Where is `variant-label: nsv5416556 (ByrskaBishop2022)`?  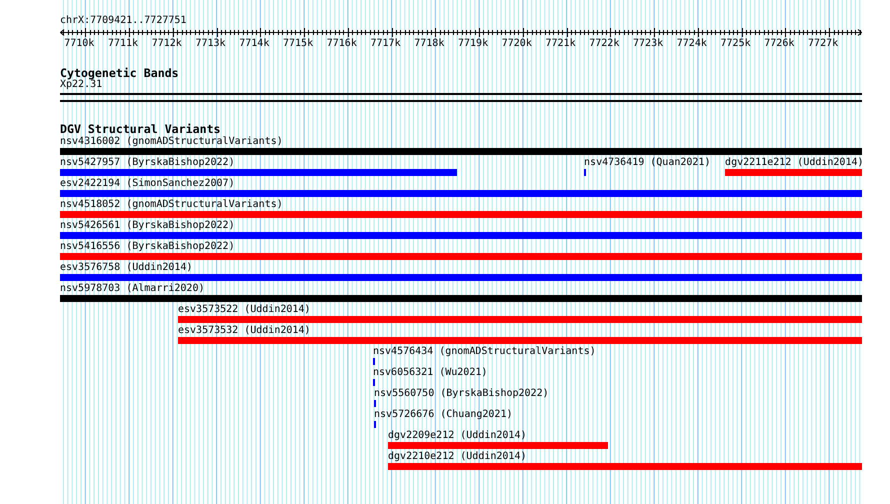 variant-label: nsv5416556 (ByrskaBishop2022) is located at coordinates (147, 246).